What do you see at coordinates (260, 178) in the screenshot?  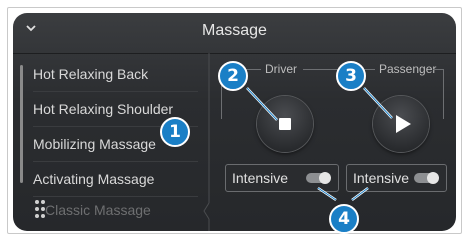 I see `driver-intensive-label: Intensive` at bounding box center [260, 178].